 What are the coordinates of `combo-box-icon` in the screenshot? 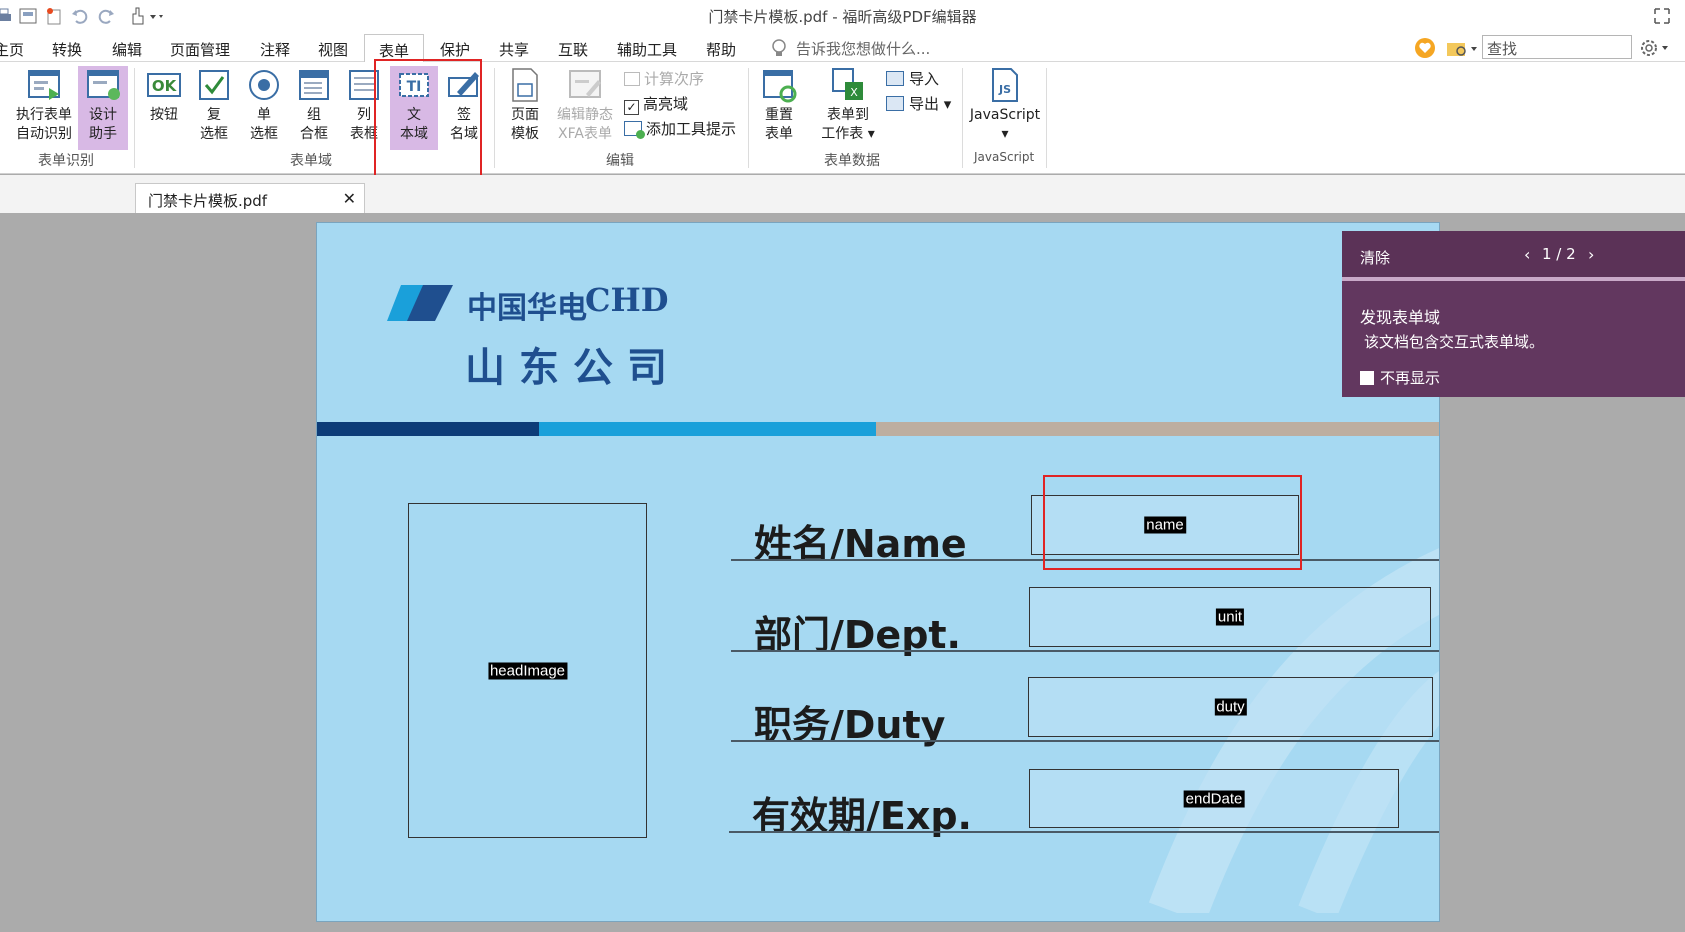 It's located at (314, 85).